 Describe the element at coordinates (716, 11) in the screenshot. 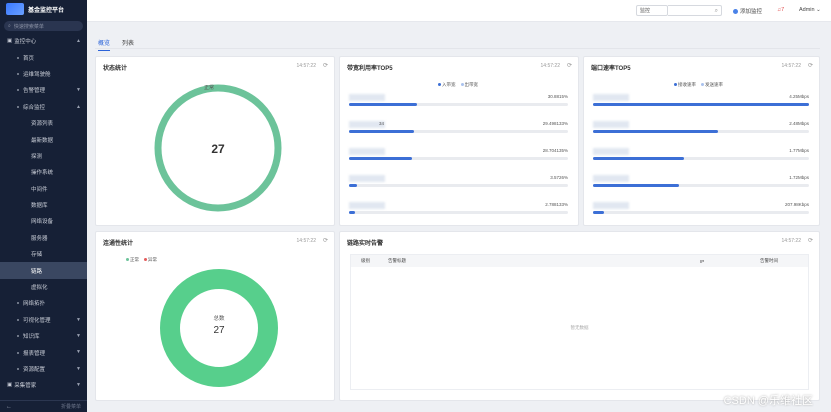

I see `search-icon: ⌕` at that location.